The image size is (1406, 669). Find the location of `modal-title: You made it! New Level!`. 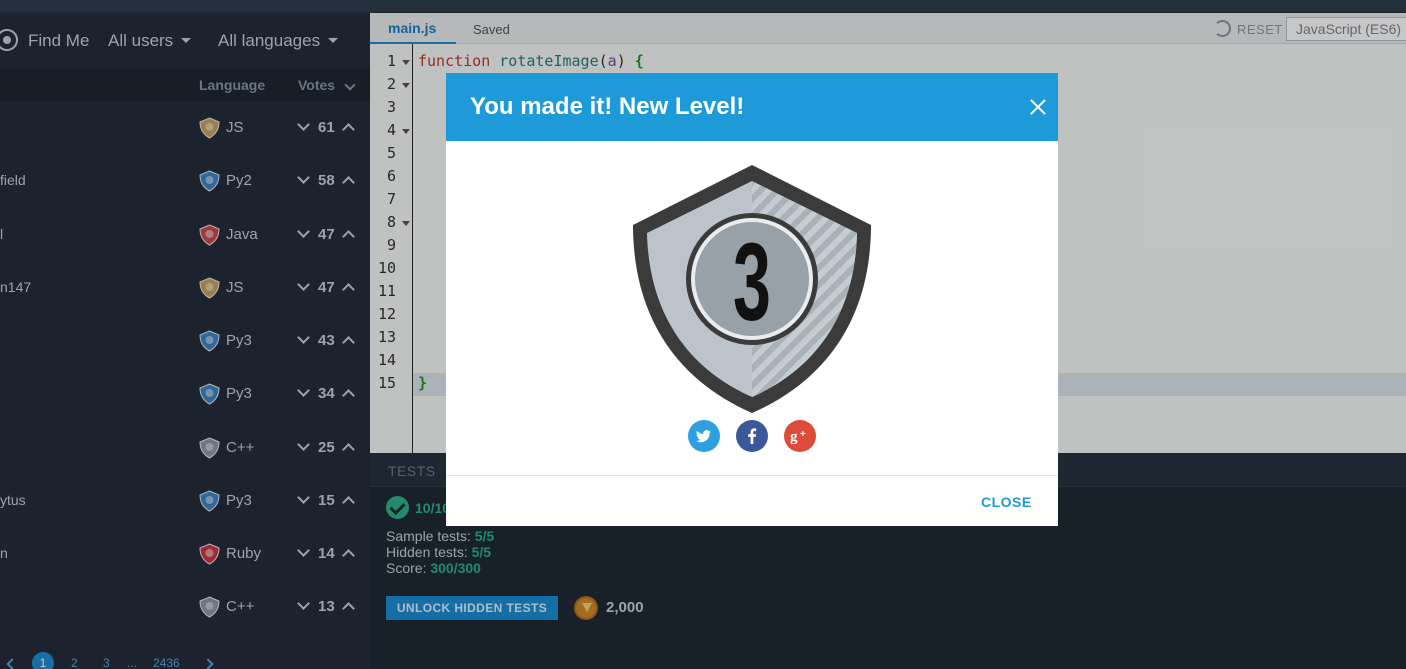

modal-title: You made it! New Level! is located at coordinates (607, 106).